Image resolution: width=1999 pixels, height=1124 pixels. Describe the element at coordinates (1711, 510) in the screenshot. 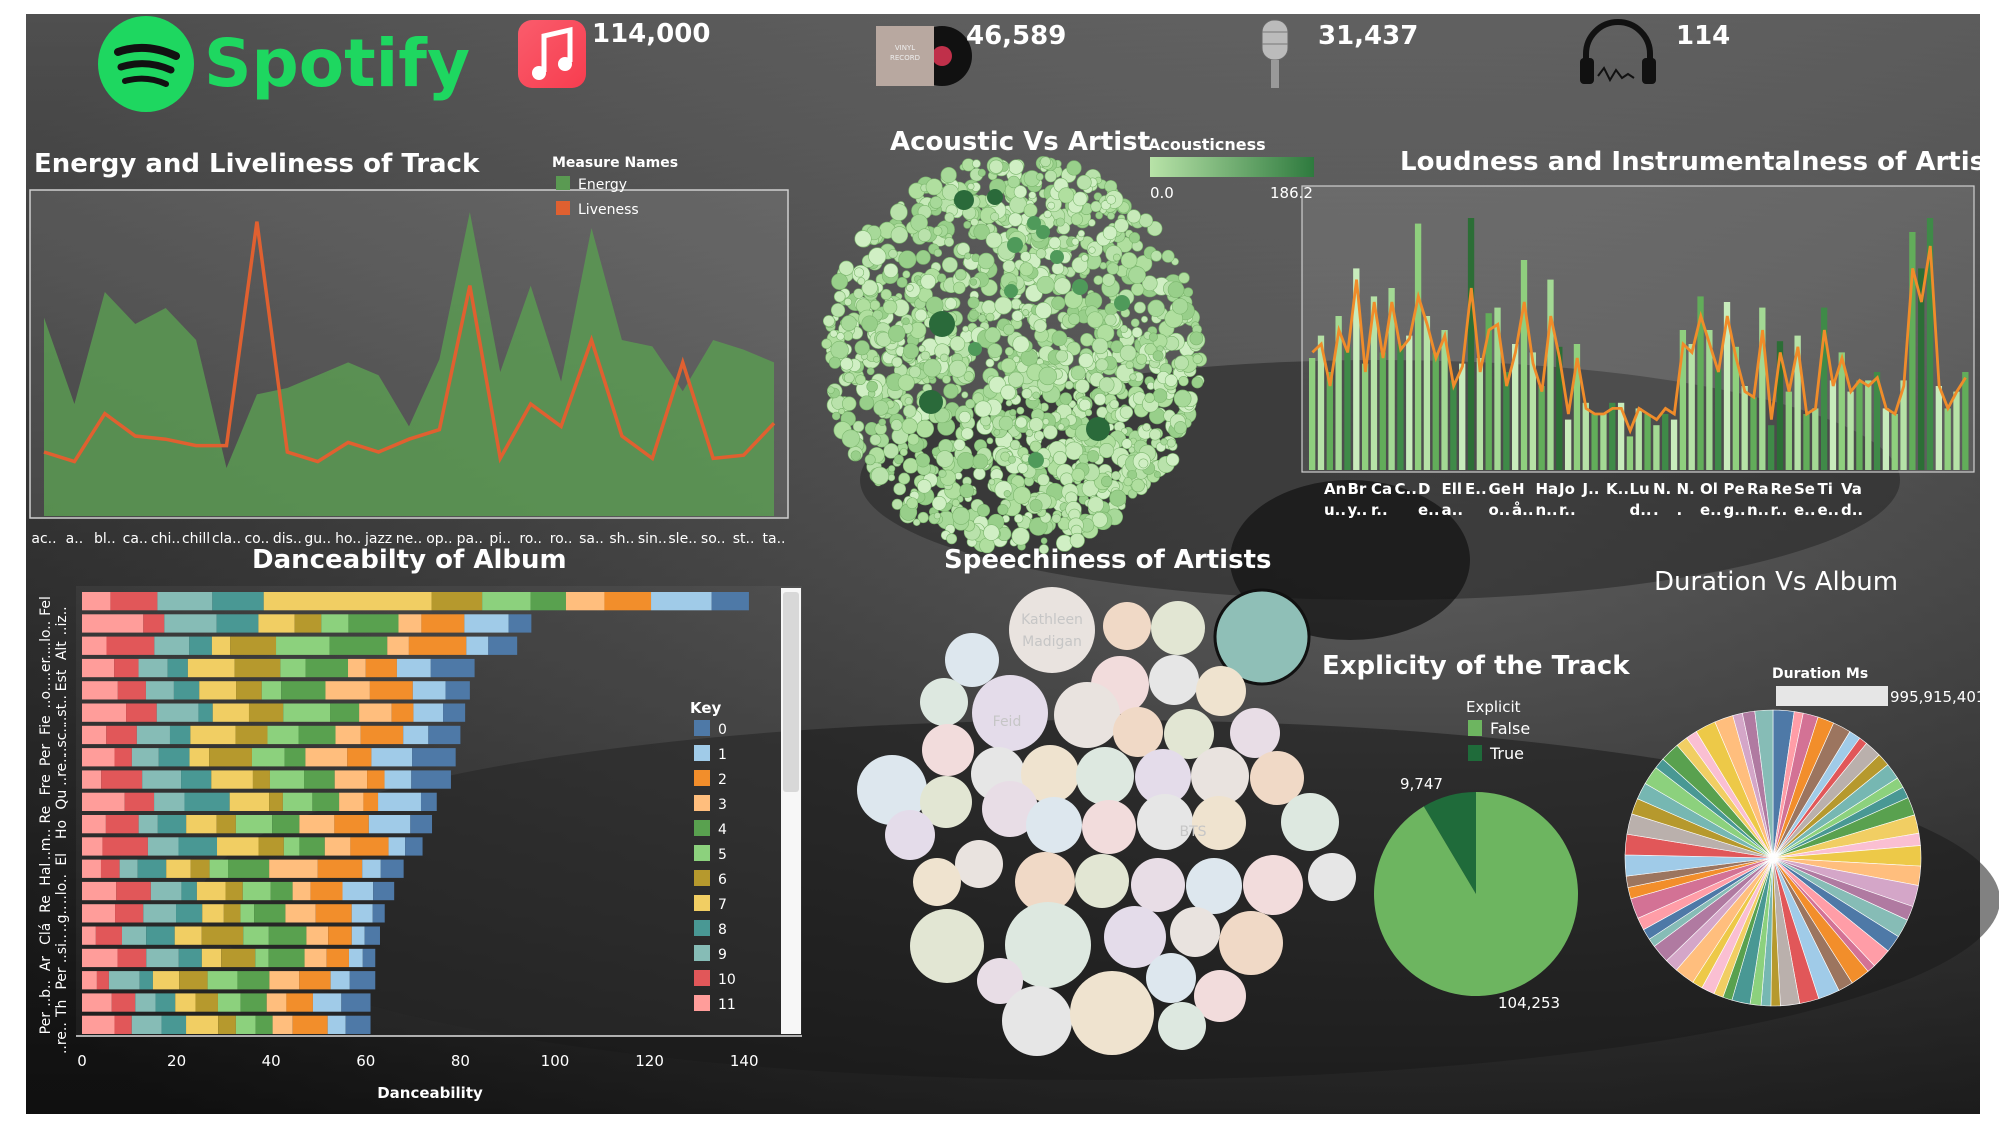

I see `x-tick-label: e..` at that location.